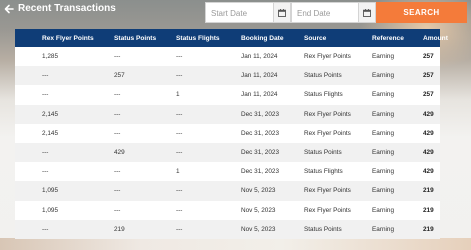 This screenshot has height=250, width=471. I want to click on end-date-field: End Date, so click(333, 12).